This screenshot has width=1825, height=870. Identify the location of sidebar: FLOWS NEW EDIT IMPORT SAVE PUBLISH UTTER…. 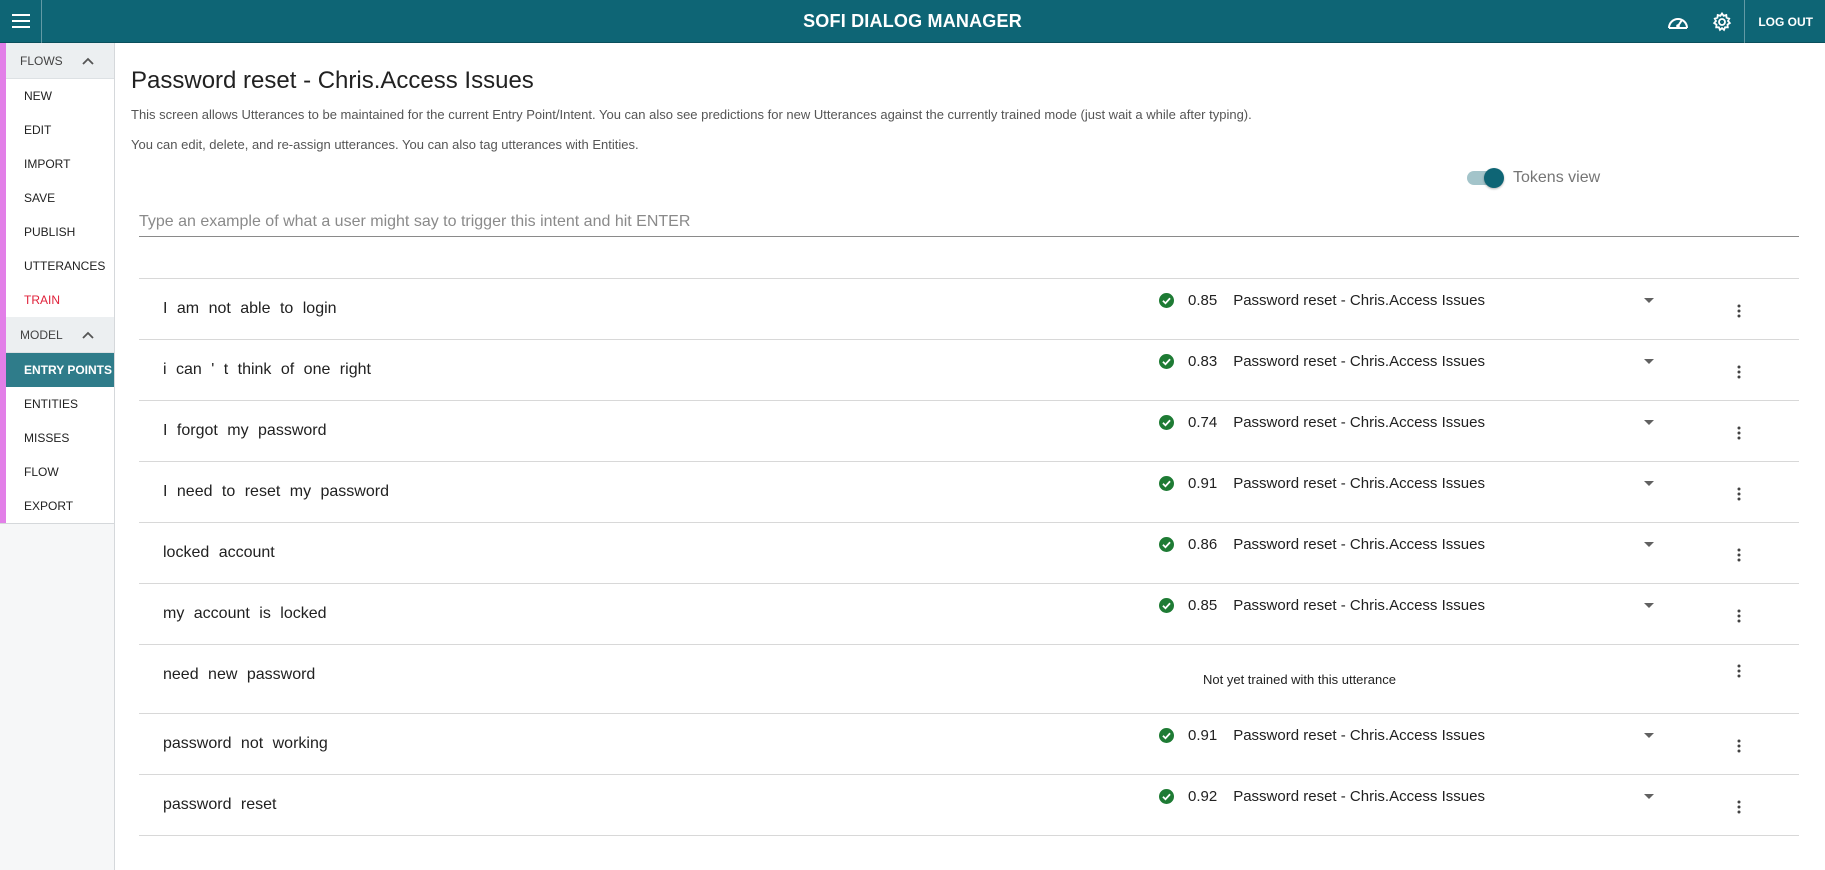
(57, 456).